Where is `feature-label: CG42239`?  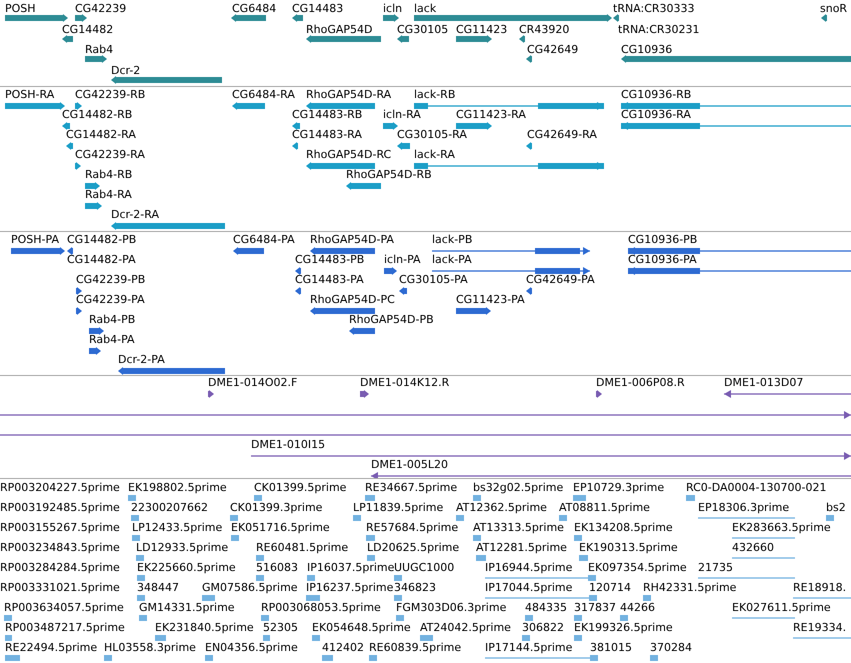
feature-label: CG42239 is located at coordinates (100, 9).